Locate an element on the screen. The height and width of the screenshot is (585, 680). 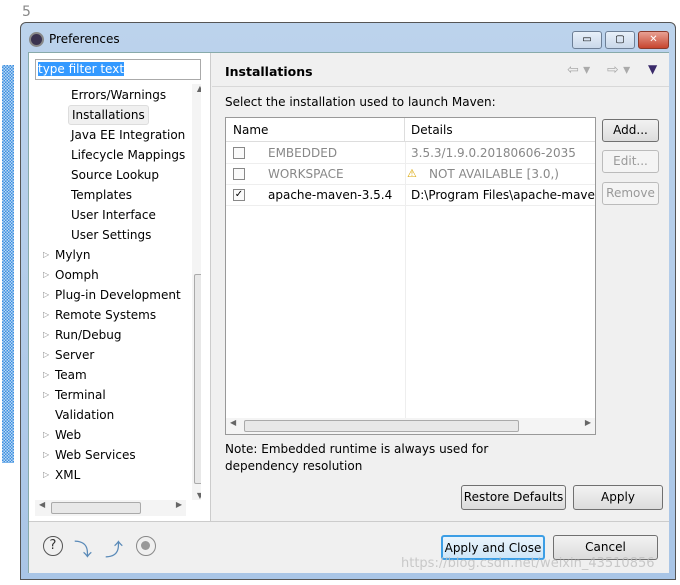
export-icon: ⤴ is located at coordinates (114, 549).